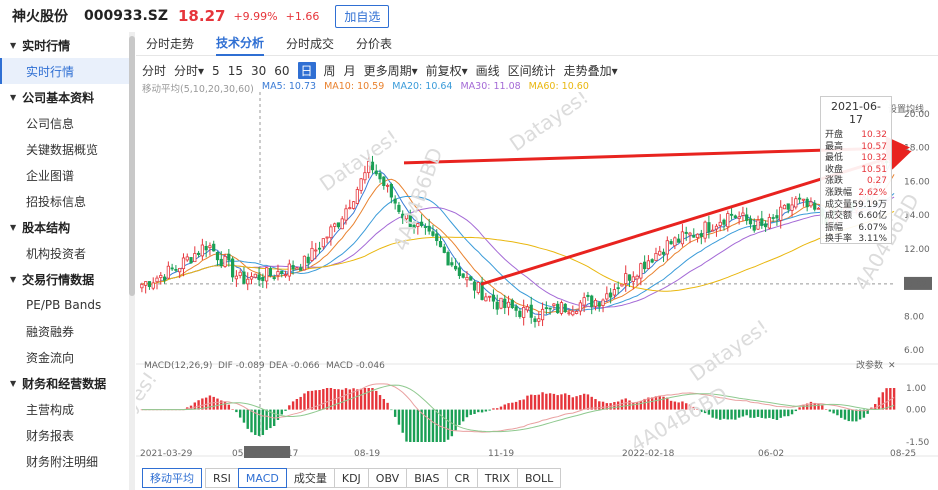 The image size is (938, 490). What do you see at coordinates (306, 70) in the screenshot?
I see `period-option: 日` at bounding box center [306, 70].